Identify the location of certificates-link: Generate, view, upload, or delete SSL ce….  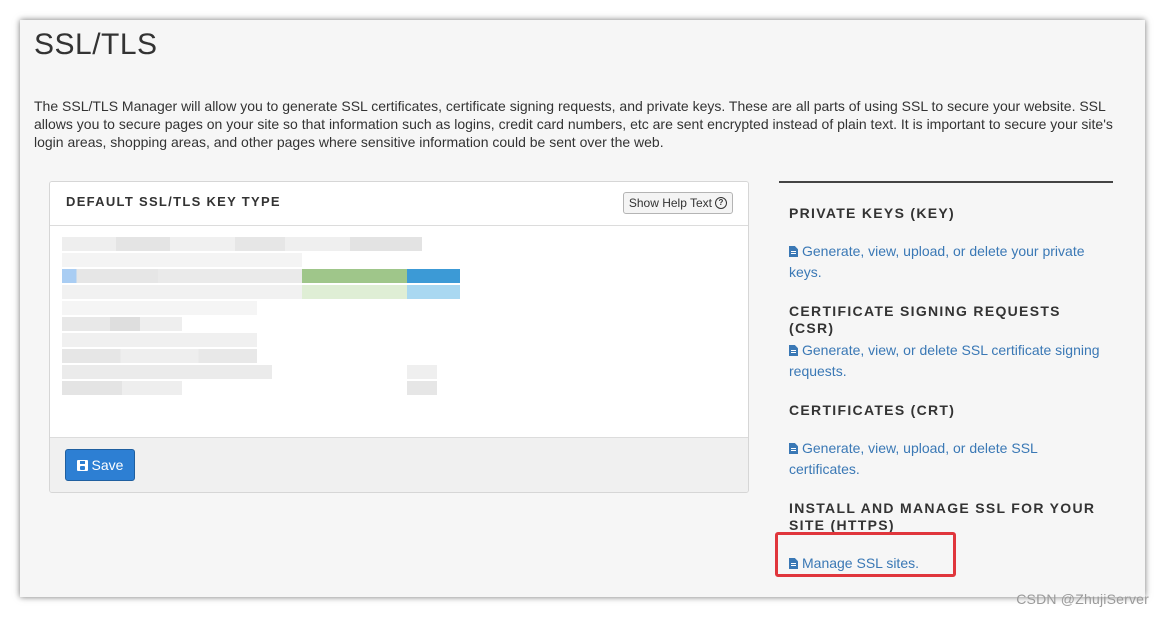
(949, 459).